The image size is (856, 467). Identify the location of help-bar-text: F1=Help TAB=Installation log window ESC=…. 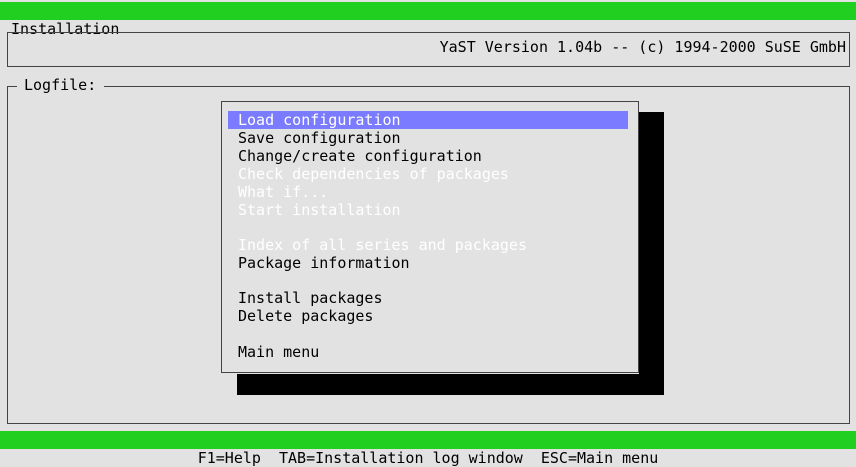
(428, 458).